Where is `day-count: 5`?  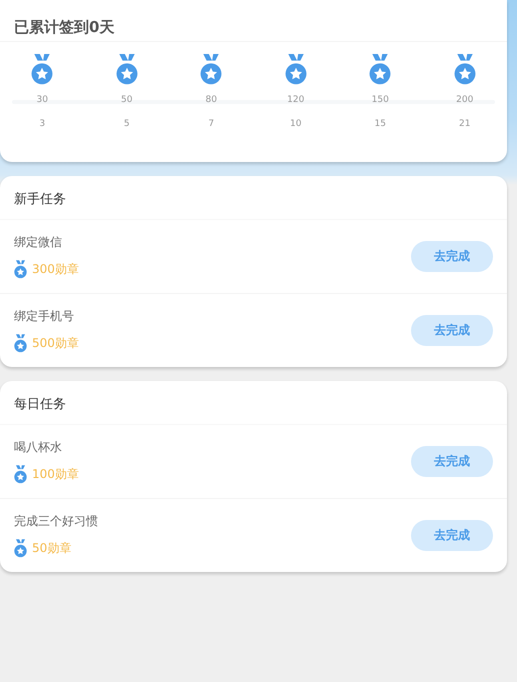 day-count: 5 is located at coordinates (127, 124).